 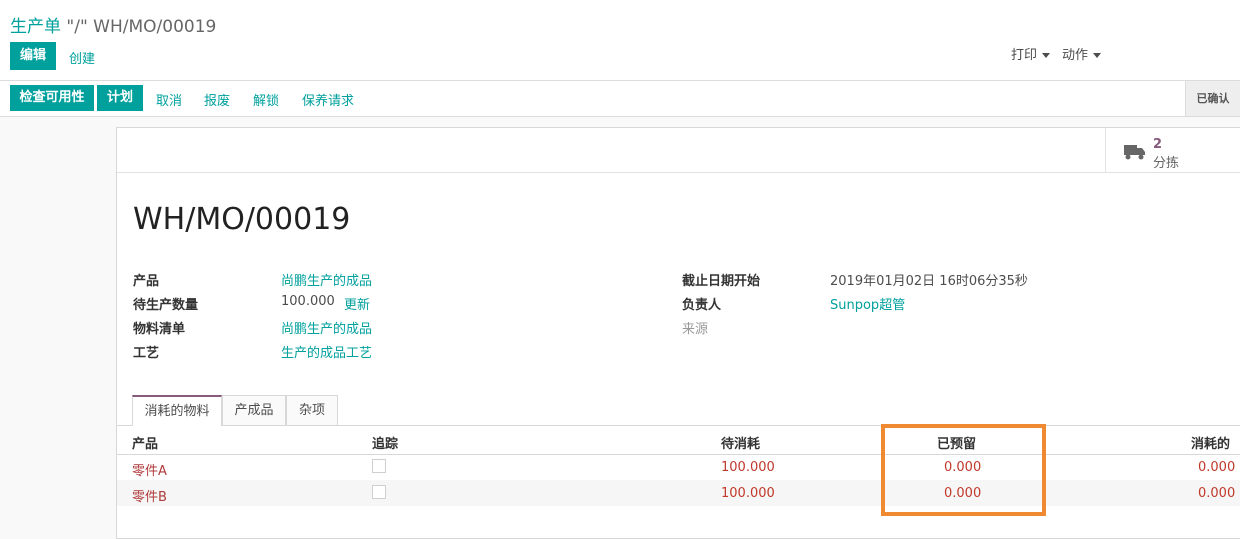 What do you see at coordinates (326, 279) in the screenshot?
I see `product-field: 尚鹏生产的成品` at bounding box center [326, 279].